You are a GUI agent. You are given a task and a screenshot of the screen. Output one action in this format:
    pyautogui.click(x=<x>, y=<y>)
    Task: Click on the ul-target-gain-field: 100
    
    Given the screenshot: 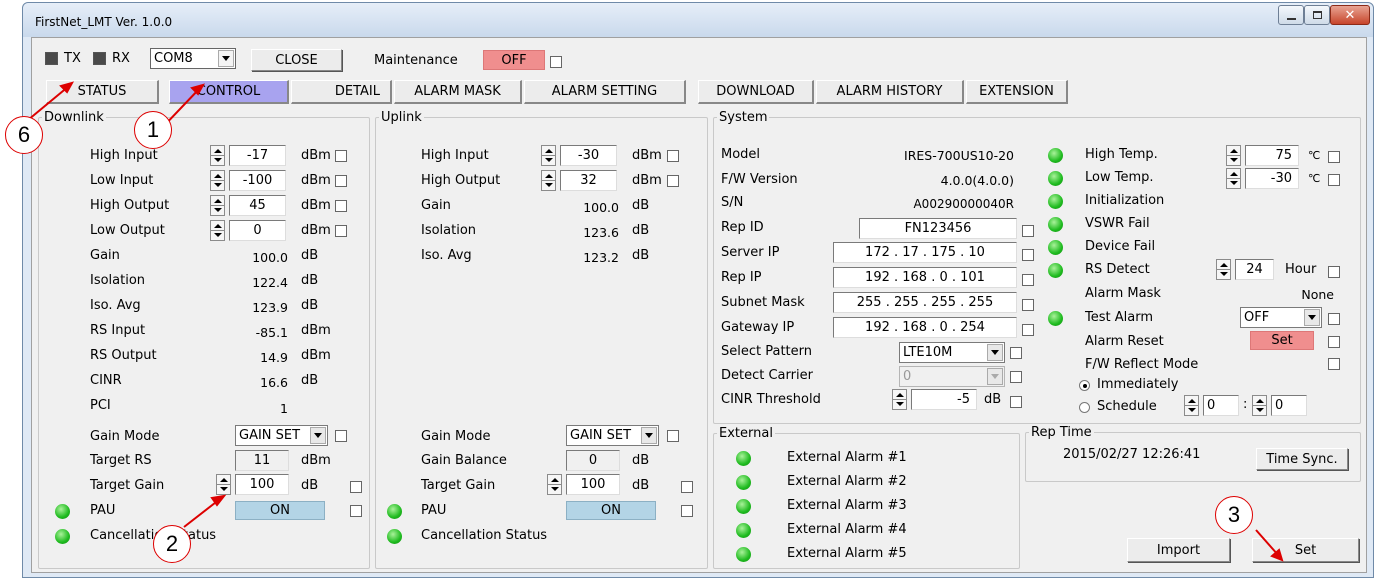 What is the action you would take?
    pyautogui.click(x=593, y=484)
    